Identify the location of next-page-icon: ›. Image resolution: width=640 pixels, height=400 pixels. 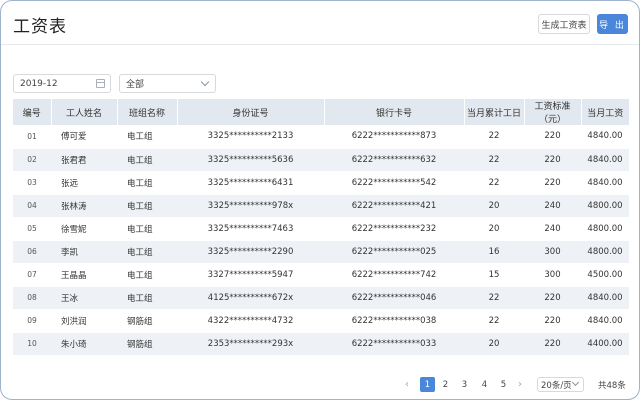
(520, 384).